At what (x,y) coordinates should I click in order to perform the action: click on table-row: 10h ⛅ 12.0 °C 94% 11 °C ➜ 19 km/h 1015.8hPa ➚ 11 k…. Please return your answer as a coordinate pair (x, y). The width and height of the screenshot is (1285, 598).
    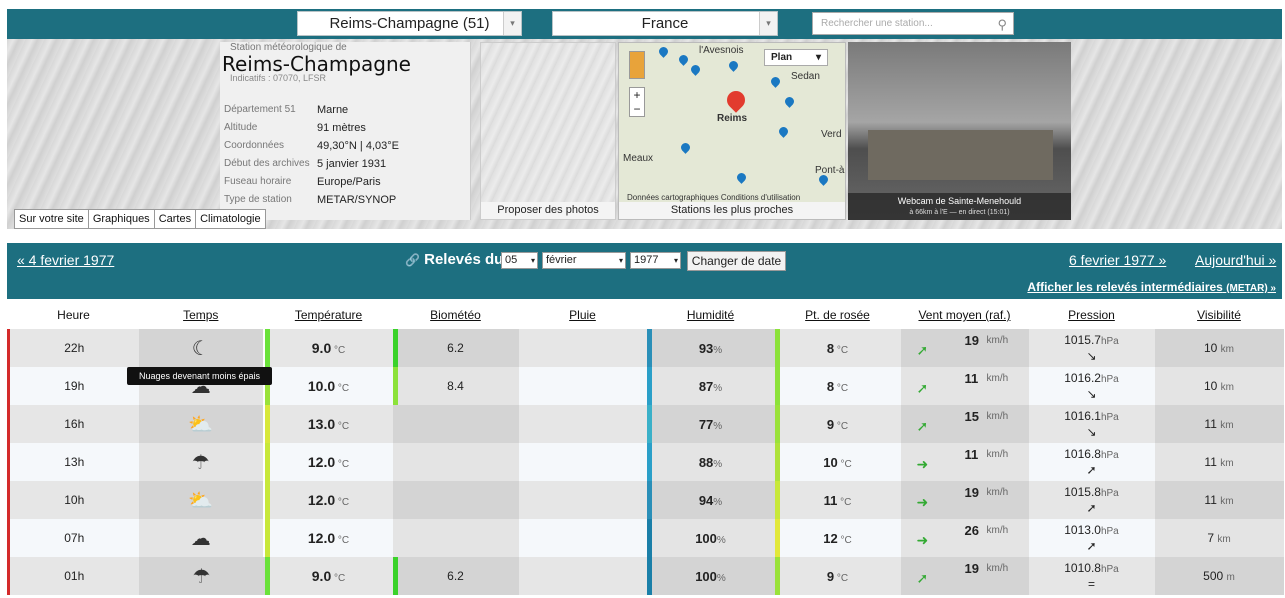
    Looking at the image, I should click on (645, 500).